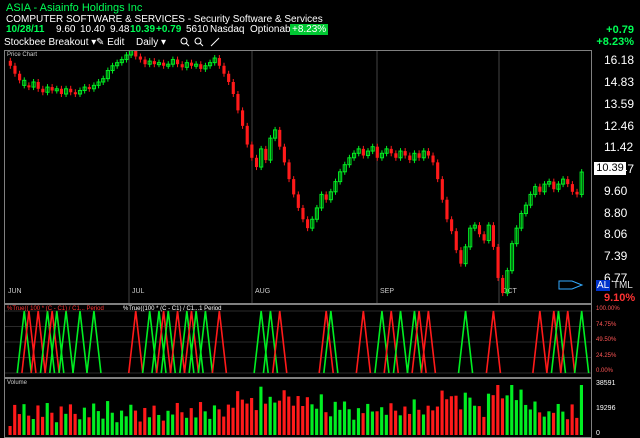  I want to click on layout-dropdown: Stockbee Breakout ▾, so click(50, 42).